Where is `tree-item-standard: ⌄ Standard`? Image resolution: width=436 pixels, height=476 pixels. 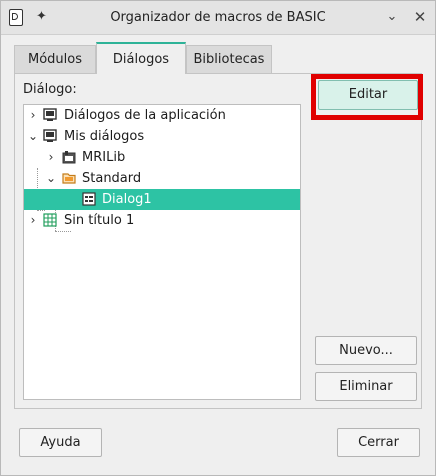 tree-item-standard: ⌄ Standard is located at coordinates (162, 178).